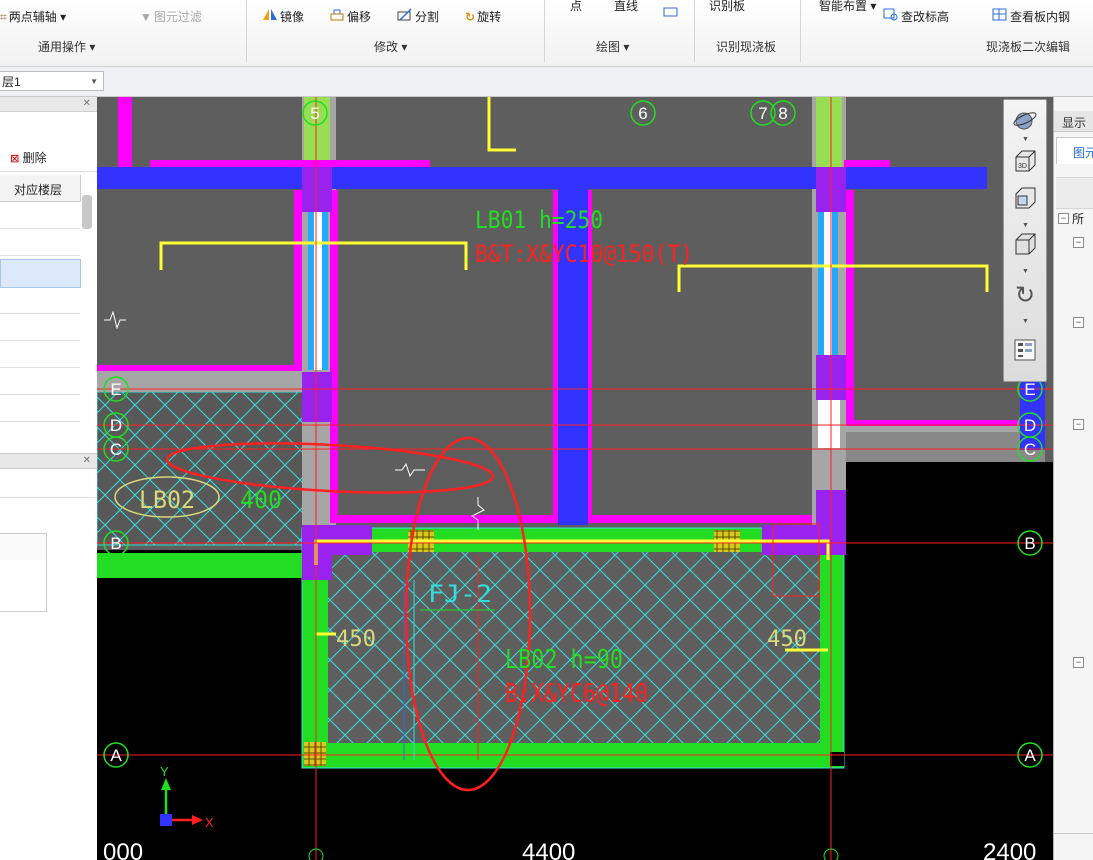 Image resolution: width=1093 pixels, height=860 pixels. I want to click on recognize-slab-button: 识别板, so click(726, 7).